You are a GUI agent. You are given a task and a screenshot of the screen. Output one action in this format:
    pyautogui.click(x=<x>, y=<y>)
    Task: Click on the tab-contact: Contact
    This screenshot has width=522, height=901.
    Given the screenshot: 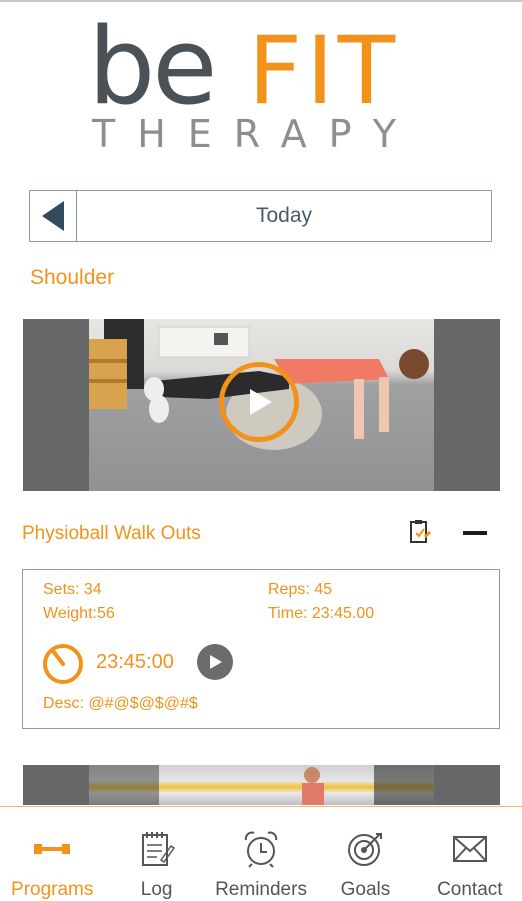 What is the action you would take?
    pyautogui.click(x=470, y=854)
    